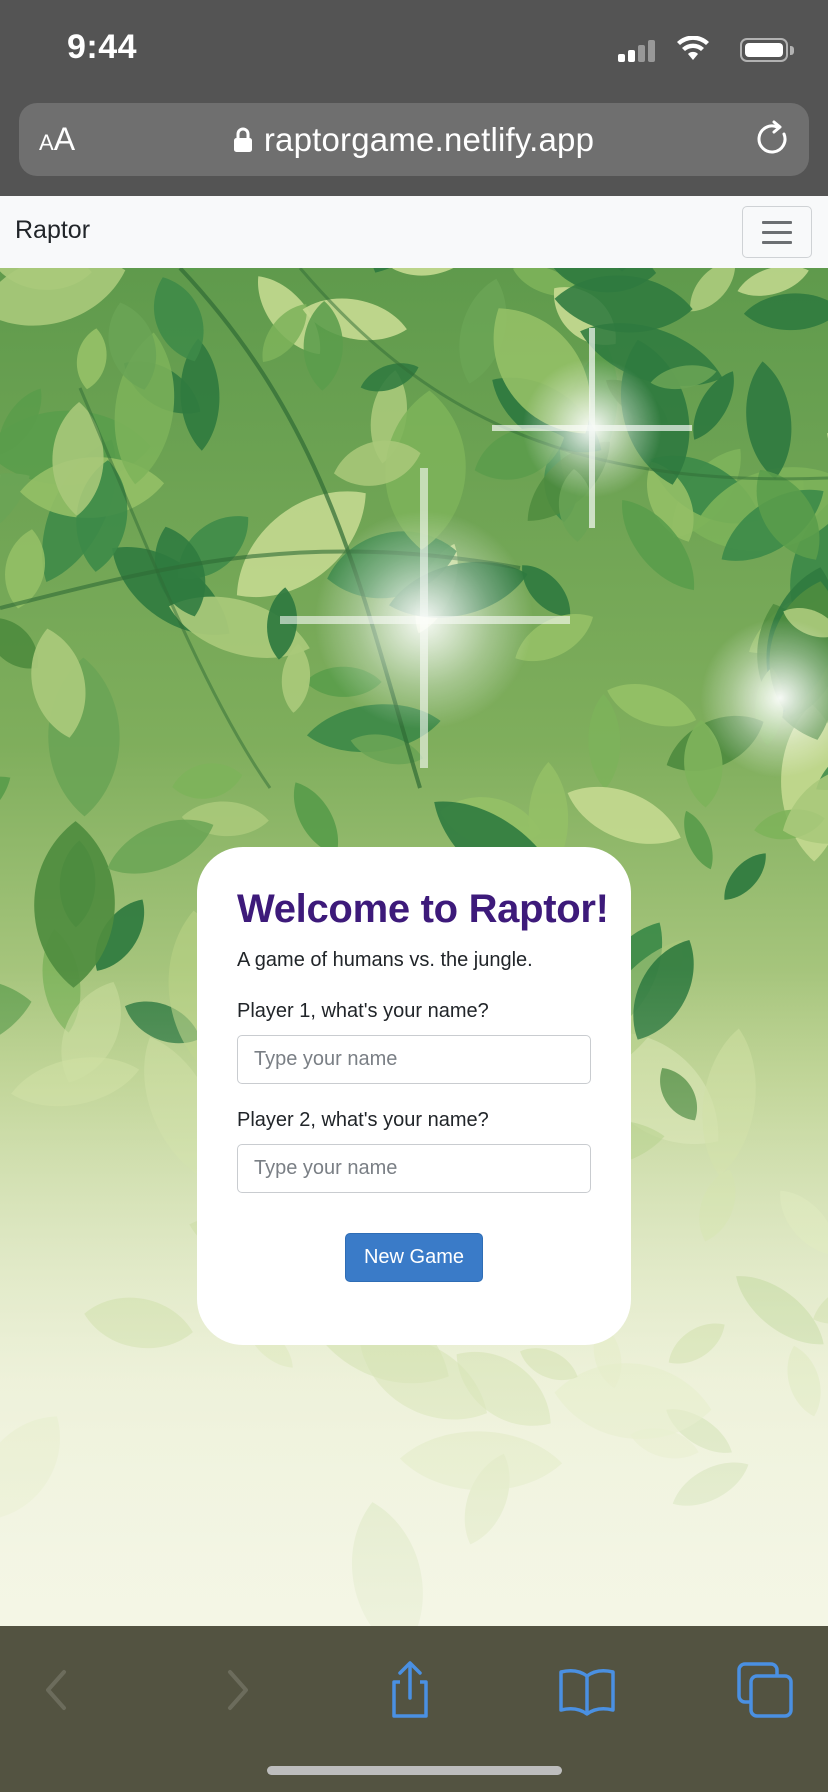 The image size is (828, 1792). I want to click on player2-name-input, so click(414, 1168).